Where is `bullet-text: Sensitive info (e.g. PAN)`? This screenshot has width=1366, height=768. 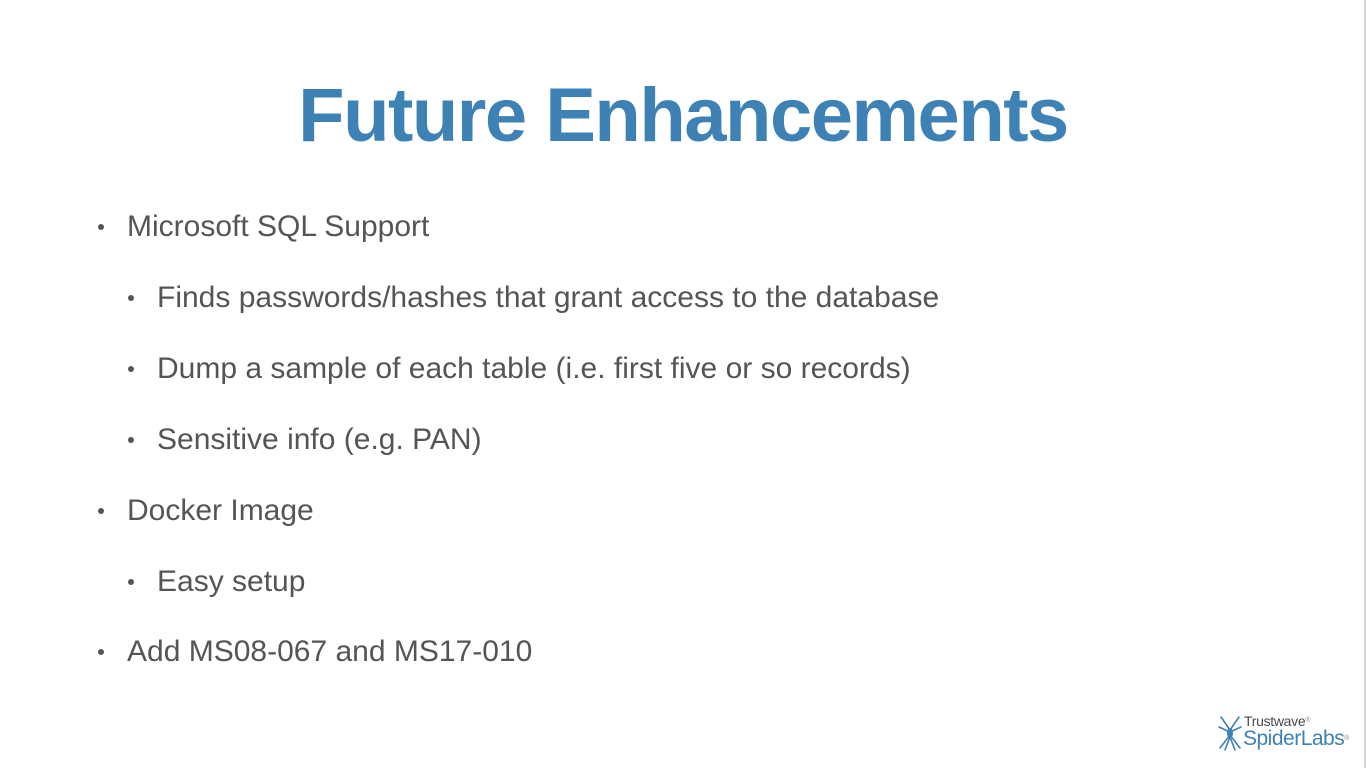
bullet-text: Sensitive info (e.g. PAN) is located at coordinates (319, 439).